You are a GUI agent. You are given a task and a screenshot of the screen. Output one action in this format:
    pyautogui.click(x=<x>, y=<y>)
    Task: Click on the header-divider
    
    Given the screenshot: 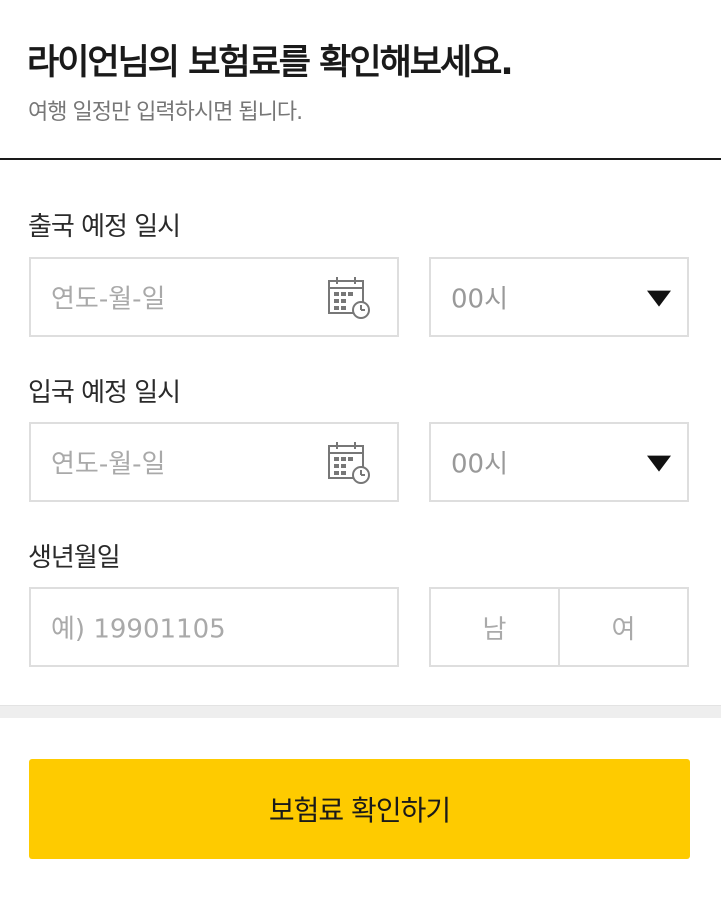 What is the action you would take?
    pyautogui.click(x=360, y=159)
    